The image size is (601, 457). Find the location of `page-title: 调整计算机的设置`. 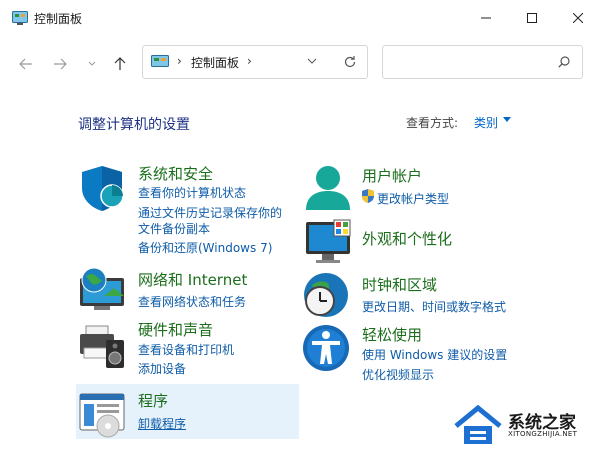

page-title: 调整计算机的设置 is located at coordinates (134, 125).